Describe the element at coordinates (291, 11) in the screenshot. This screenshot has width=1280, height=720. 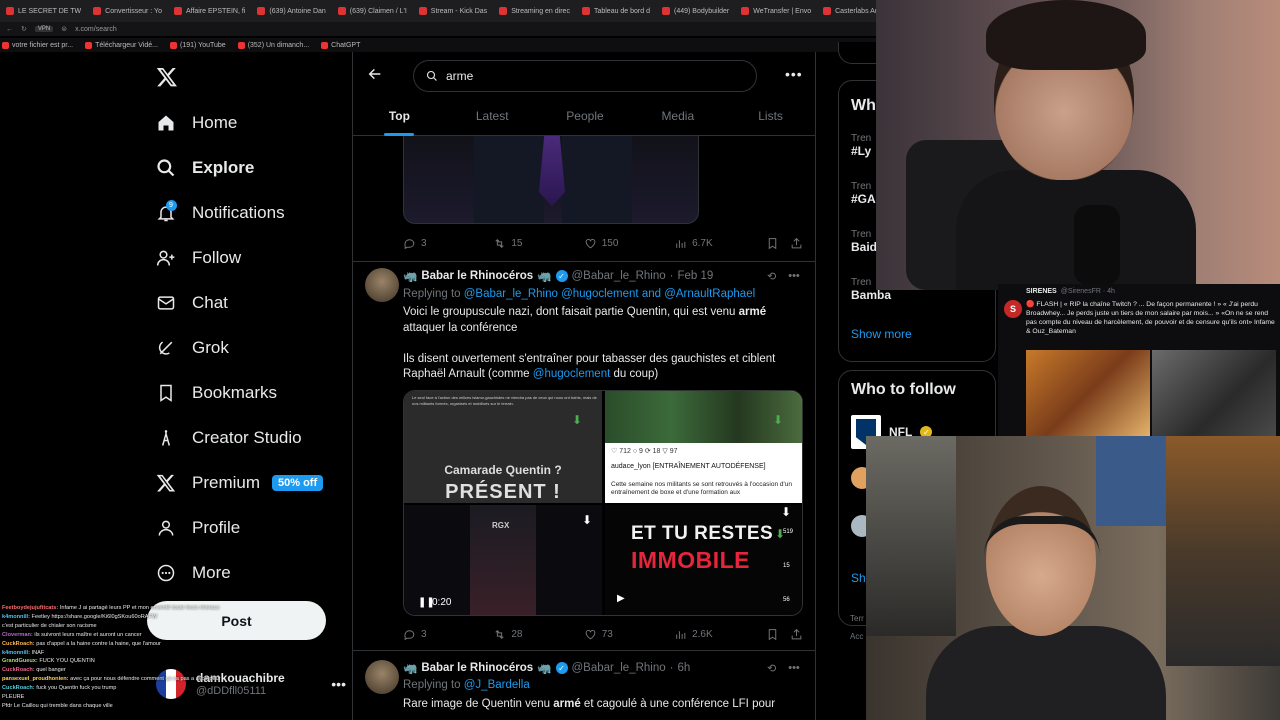
I see `browser-tab: (639) Antoine Dan` at that location.